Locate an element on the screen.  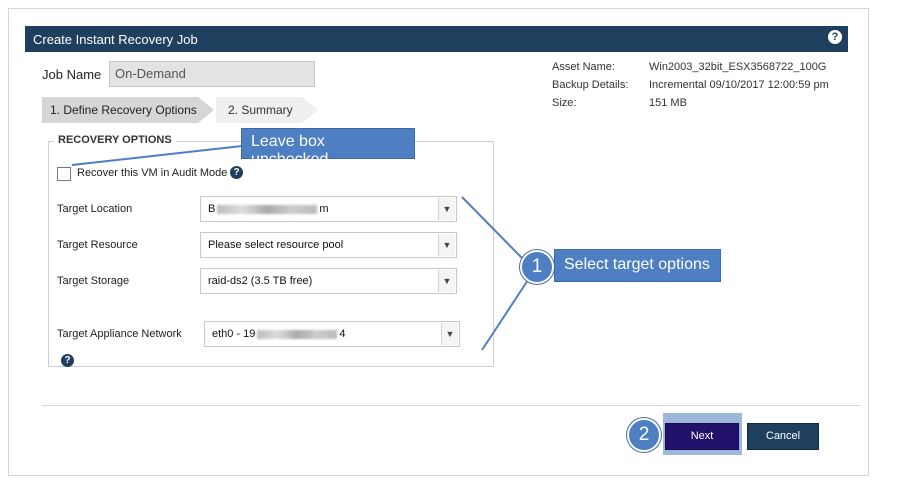
select-target-callout: Select target options is located at coordinates (637, 265).